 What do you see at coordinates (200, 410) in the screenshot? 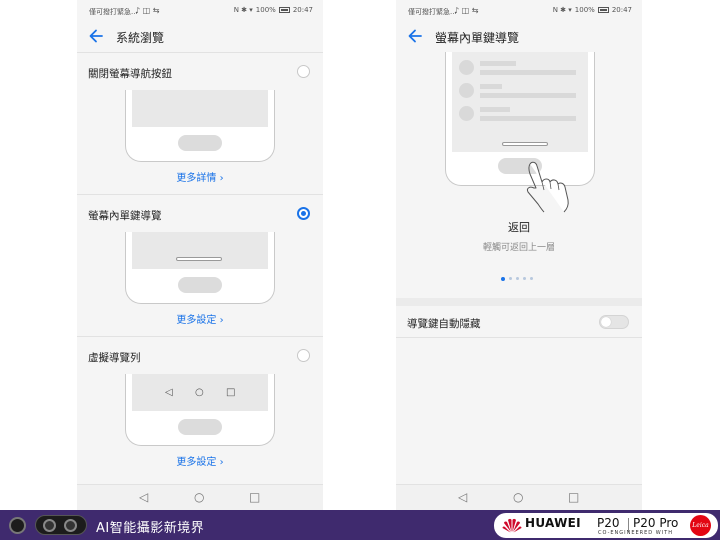
I see `preview-virtual-nav-bar: ◁ ○ □` at bounding box center [200, 410].